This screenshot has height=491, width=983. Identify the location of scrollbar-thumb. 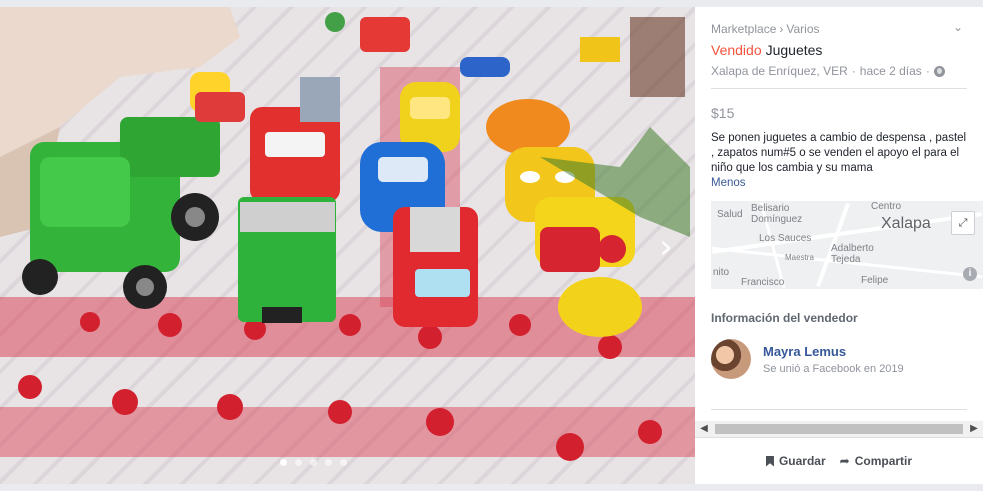
(839, 429).